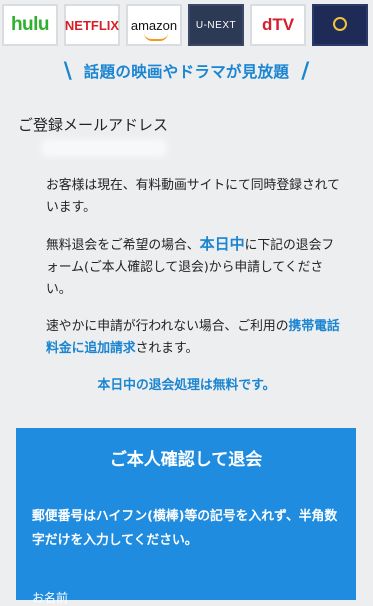 This screenshot has width=373, height=606. I want to click on right-slash-decoration: /, so click(305, 71).